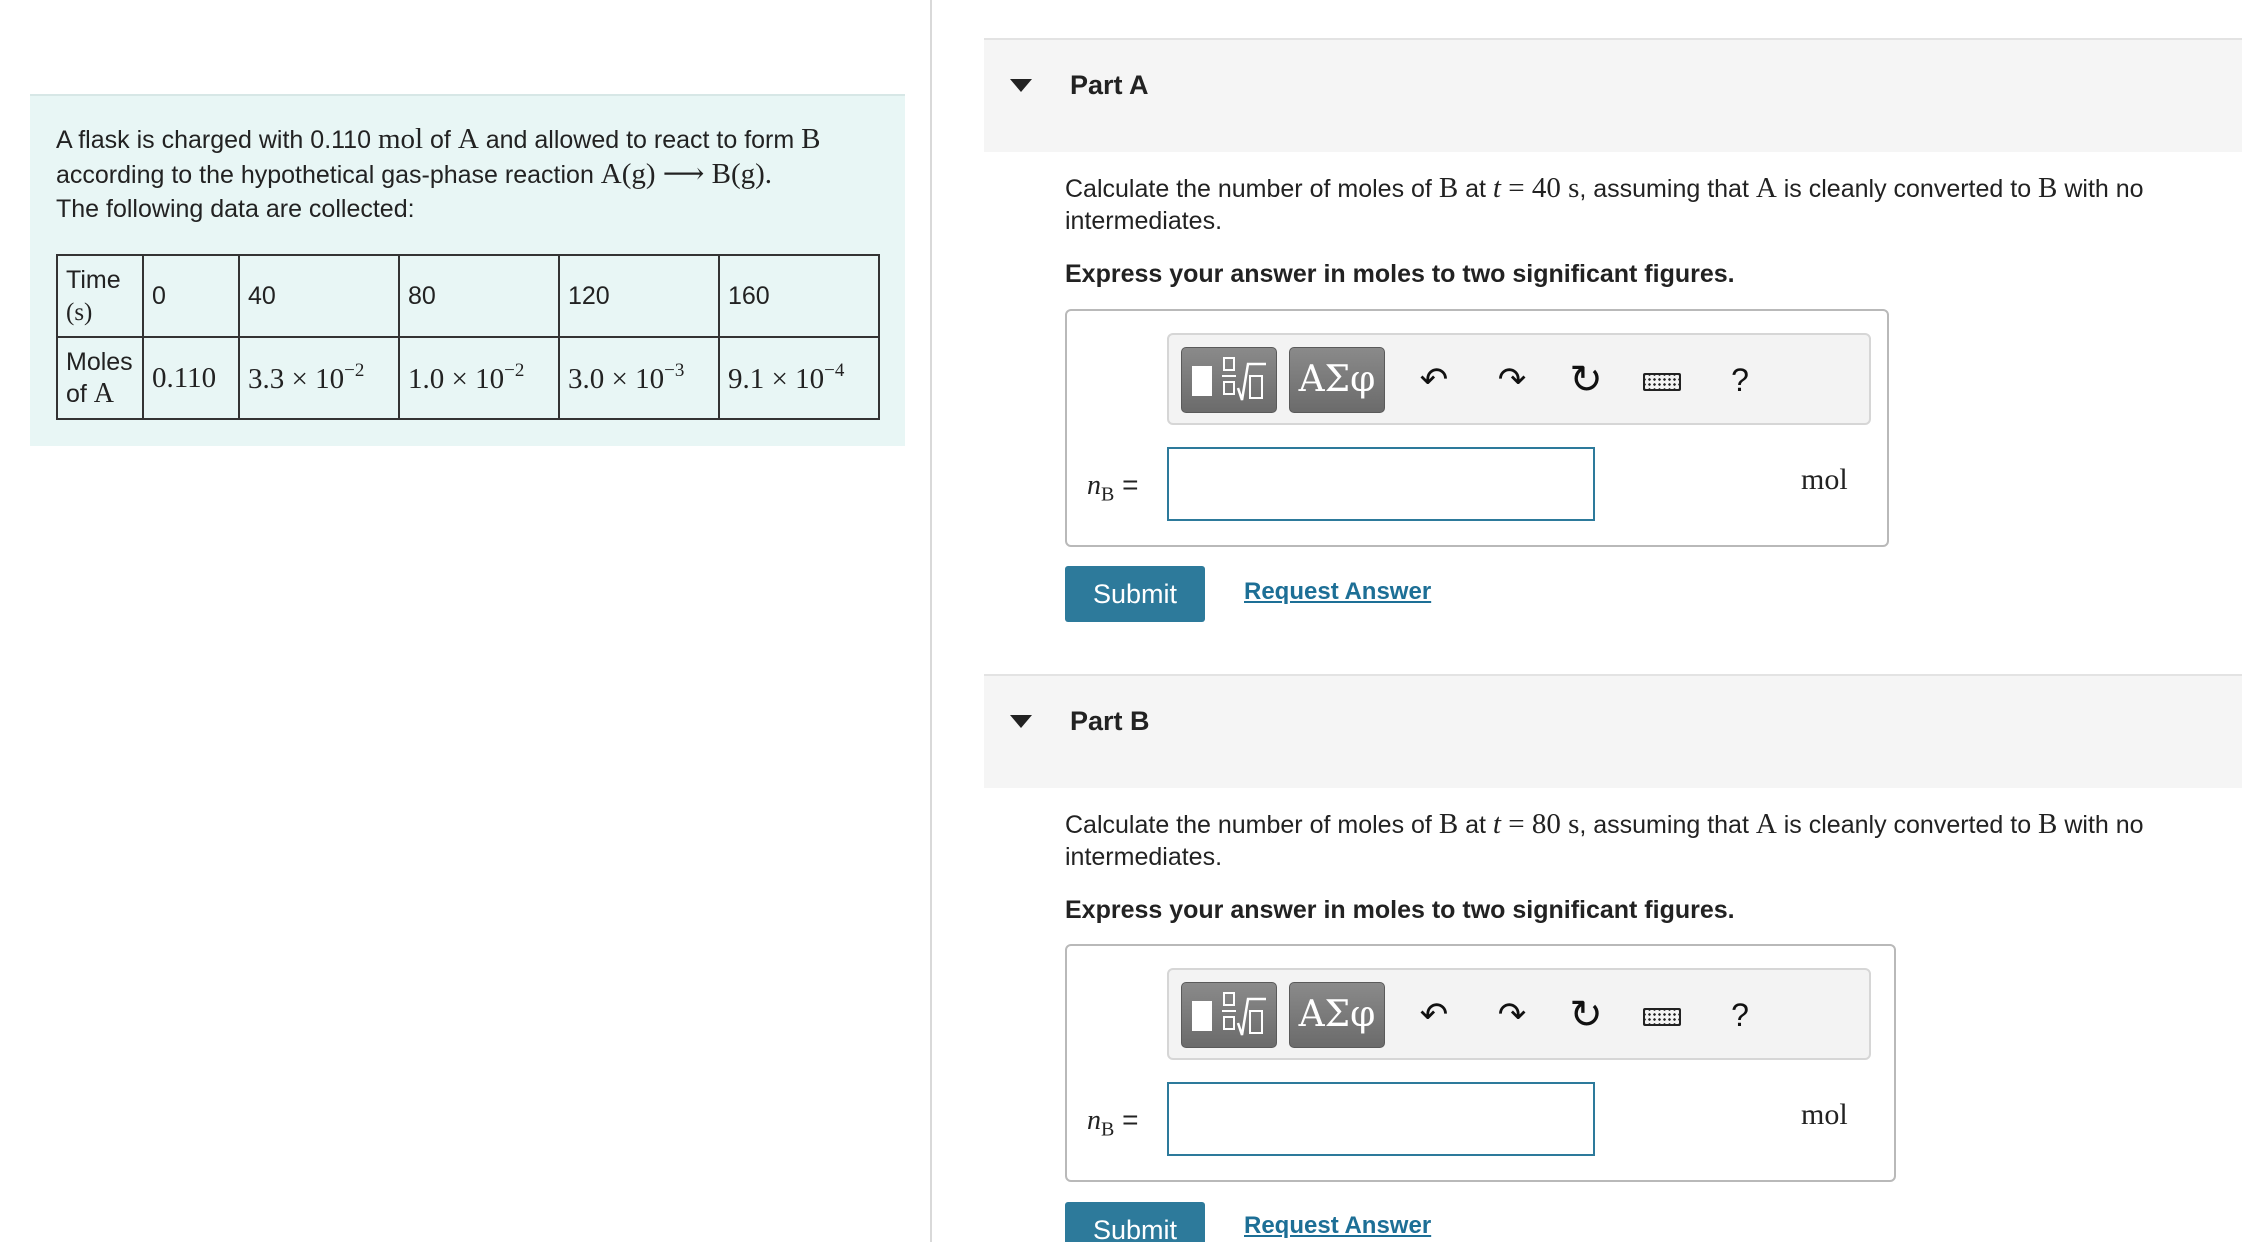 This screenshot has height=1242, width=2242. What do you see at coordinates (100, 296) in the screenshot?
I see `table-header-time: Time (s)` at bounding box center [100, 296].